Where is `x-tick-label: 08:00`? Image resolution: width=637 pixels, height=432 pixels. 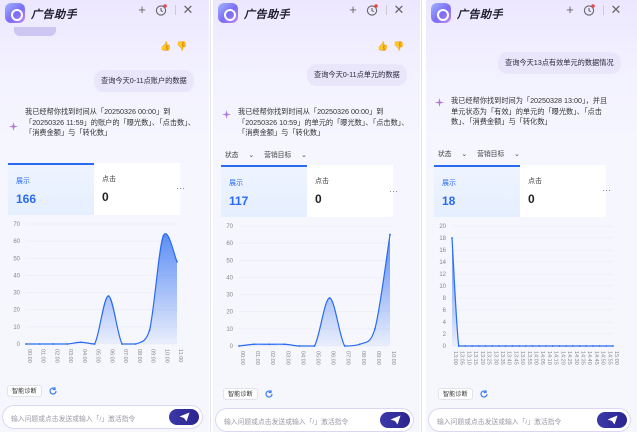
x-tick-label: 08:00 is located at coordinates (363, 358).